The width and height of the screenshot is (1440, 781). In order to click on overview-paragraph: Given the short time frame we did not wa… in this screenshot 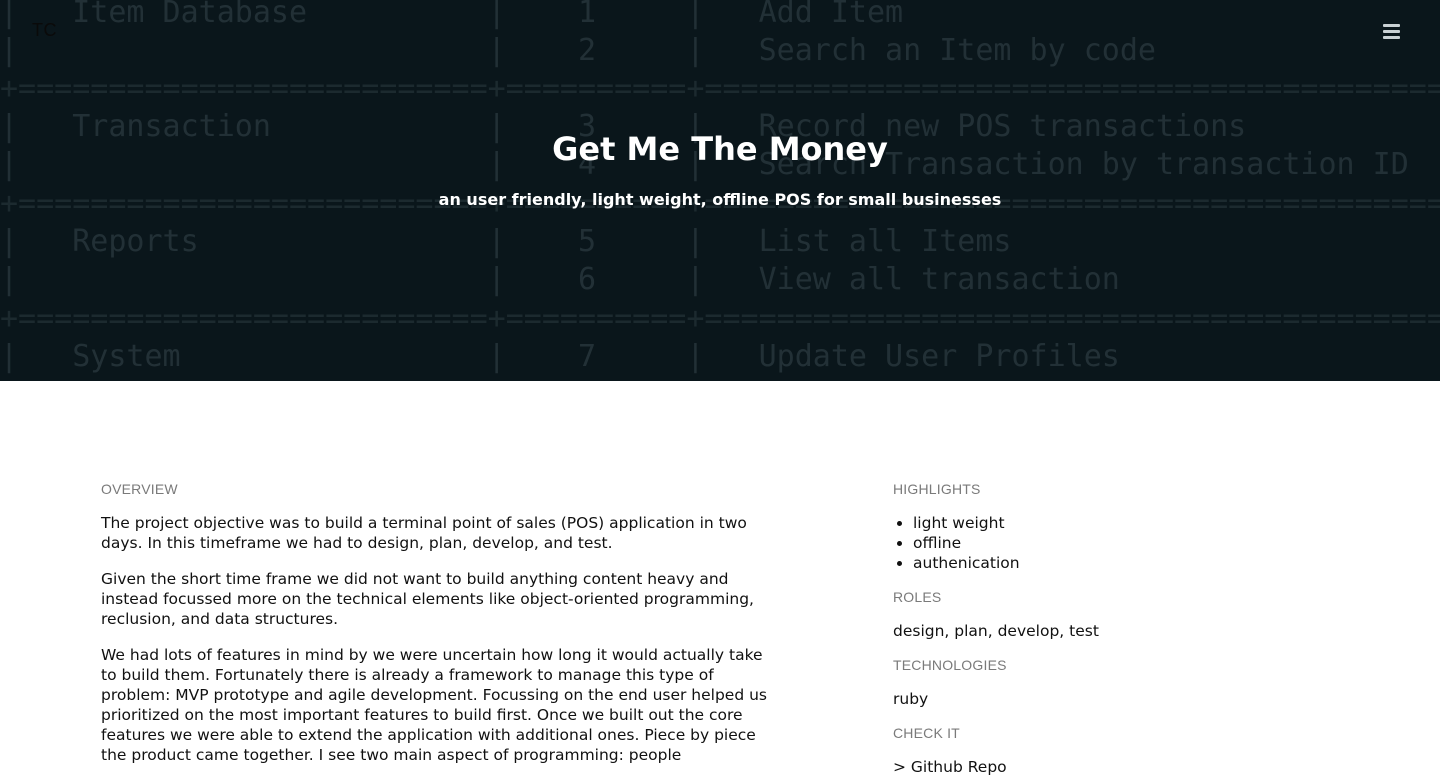, I will do `click(427, 599)`.